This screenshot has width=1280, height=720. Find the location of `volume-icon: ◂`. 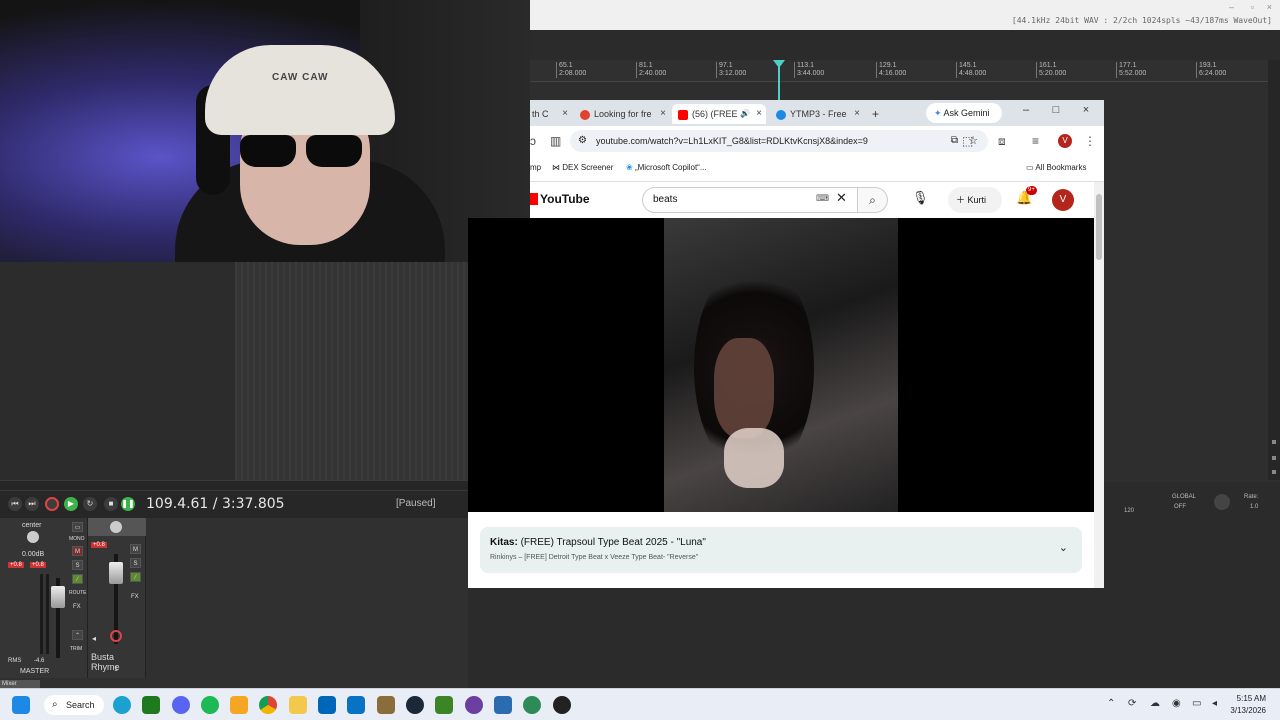

volume-icon: ◂ is located at coordinates (1214, 703).